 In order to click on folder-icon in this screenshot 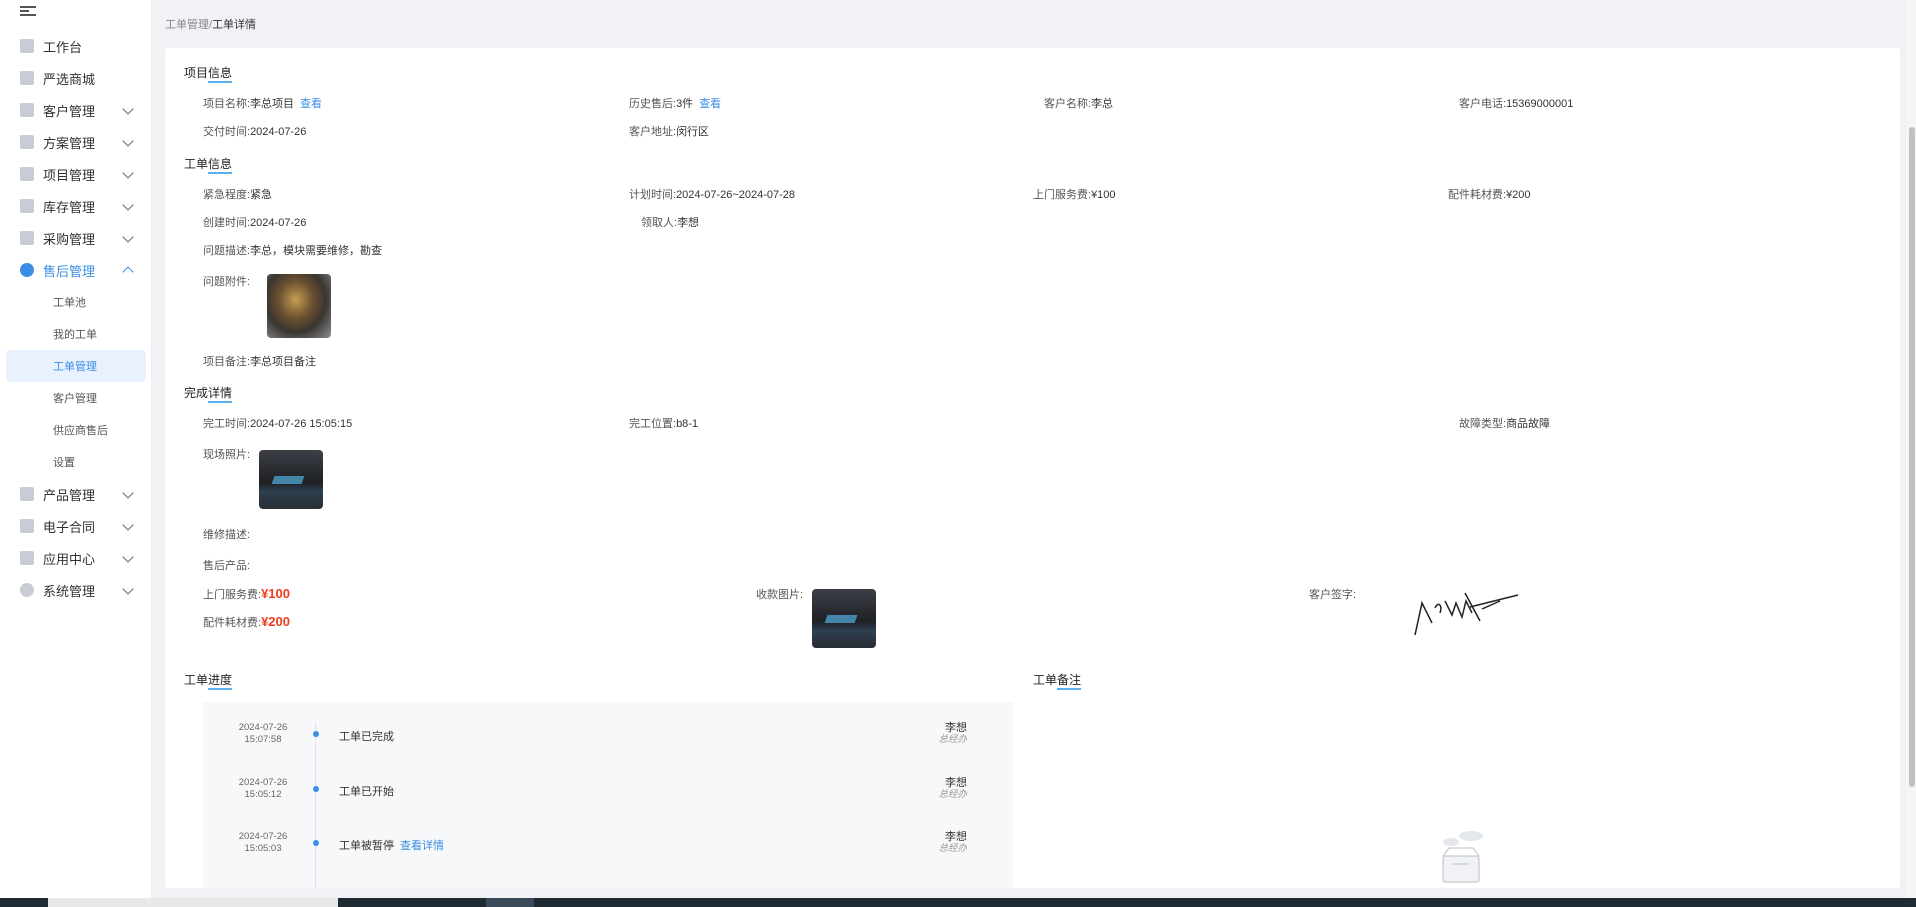, I will do `click(27, 174)`.